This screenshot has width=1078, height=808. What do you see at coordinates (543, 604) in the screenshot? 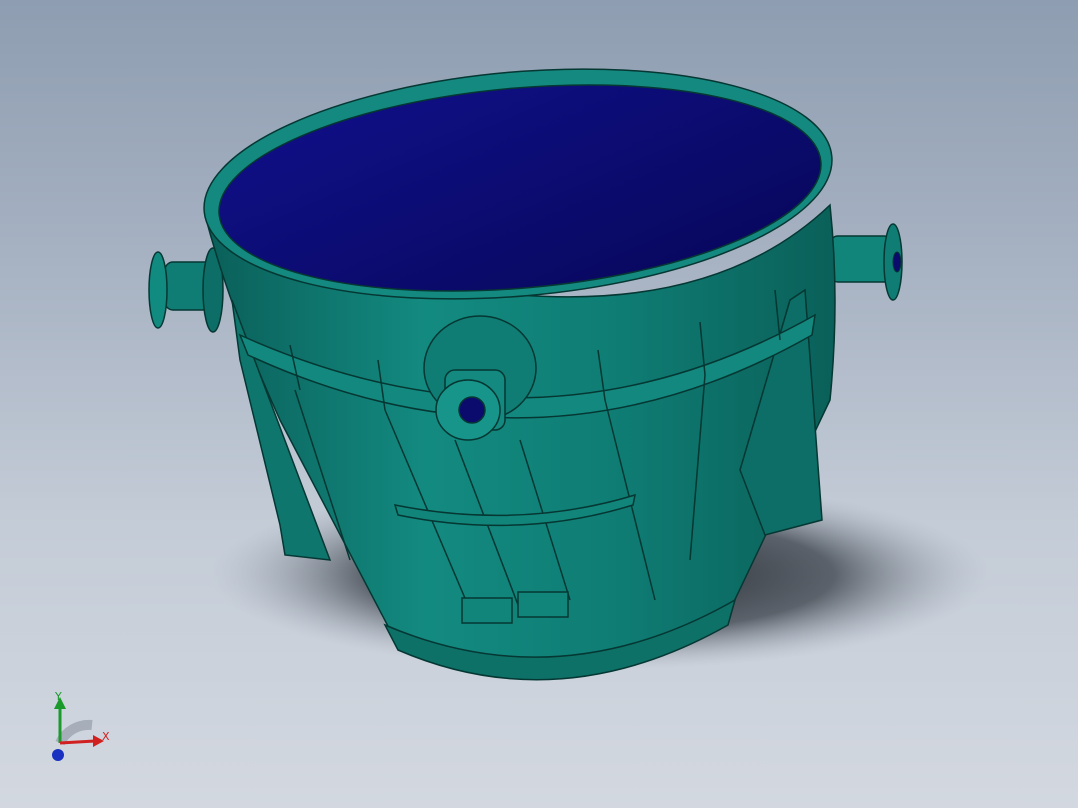
I see `lifting-block-right` at bounding box center [543, 604].